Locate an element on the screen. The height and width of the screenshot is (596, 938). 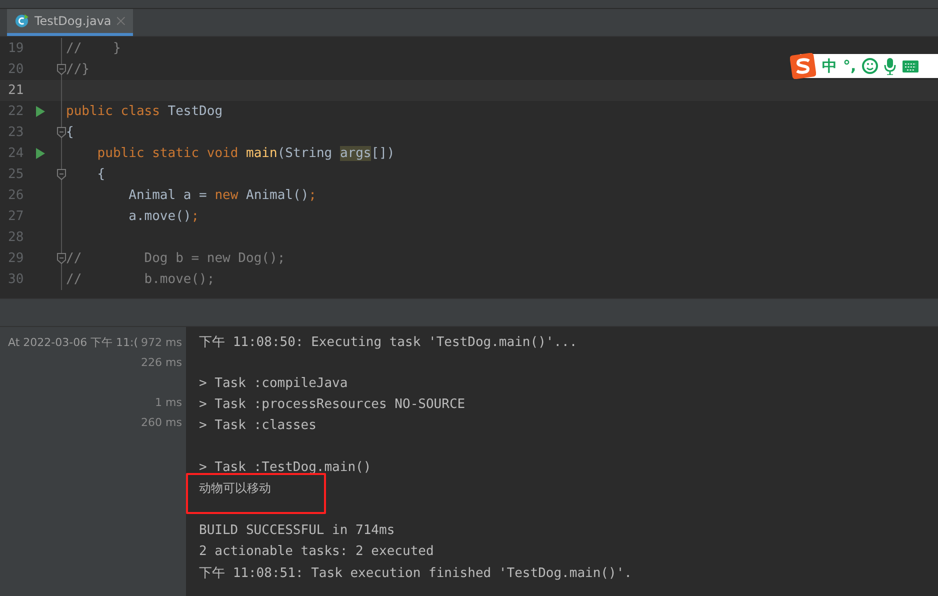
duration-label: 1 ms is located at coordinates (168, 402).